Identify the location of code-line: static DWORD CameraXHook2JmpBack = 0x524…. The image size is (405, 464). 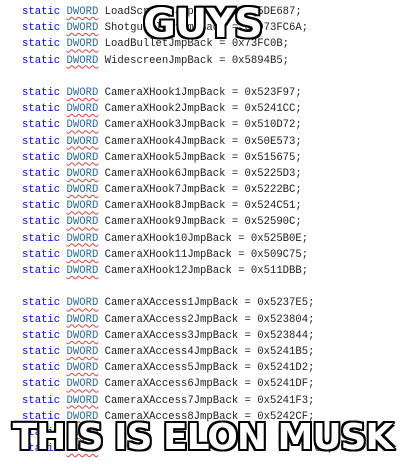
(213, 109).